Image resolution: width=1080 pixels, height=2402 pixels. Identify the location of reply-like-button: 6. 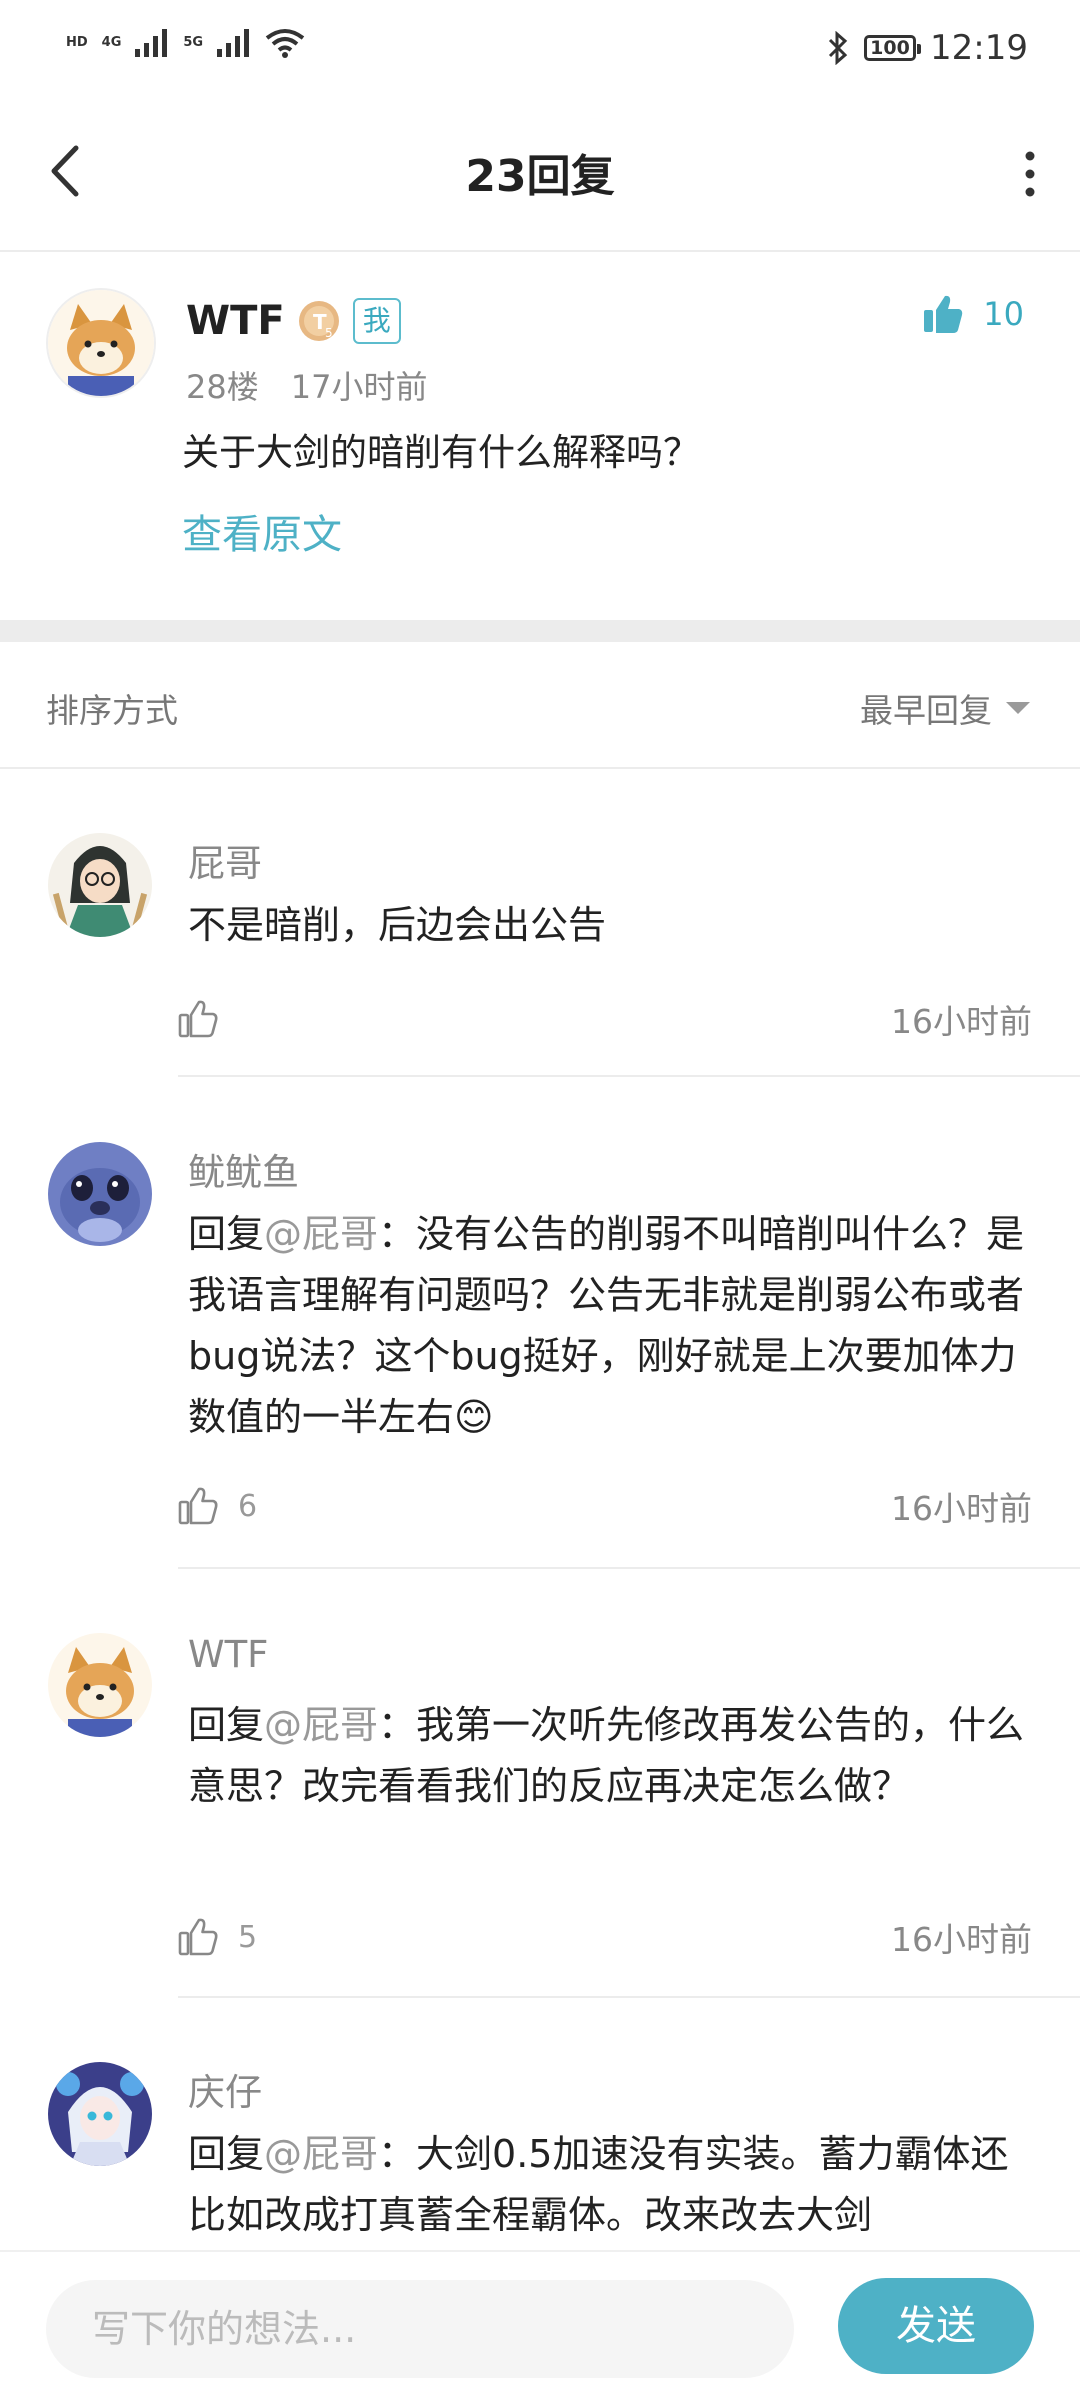
(216, 1506).